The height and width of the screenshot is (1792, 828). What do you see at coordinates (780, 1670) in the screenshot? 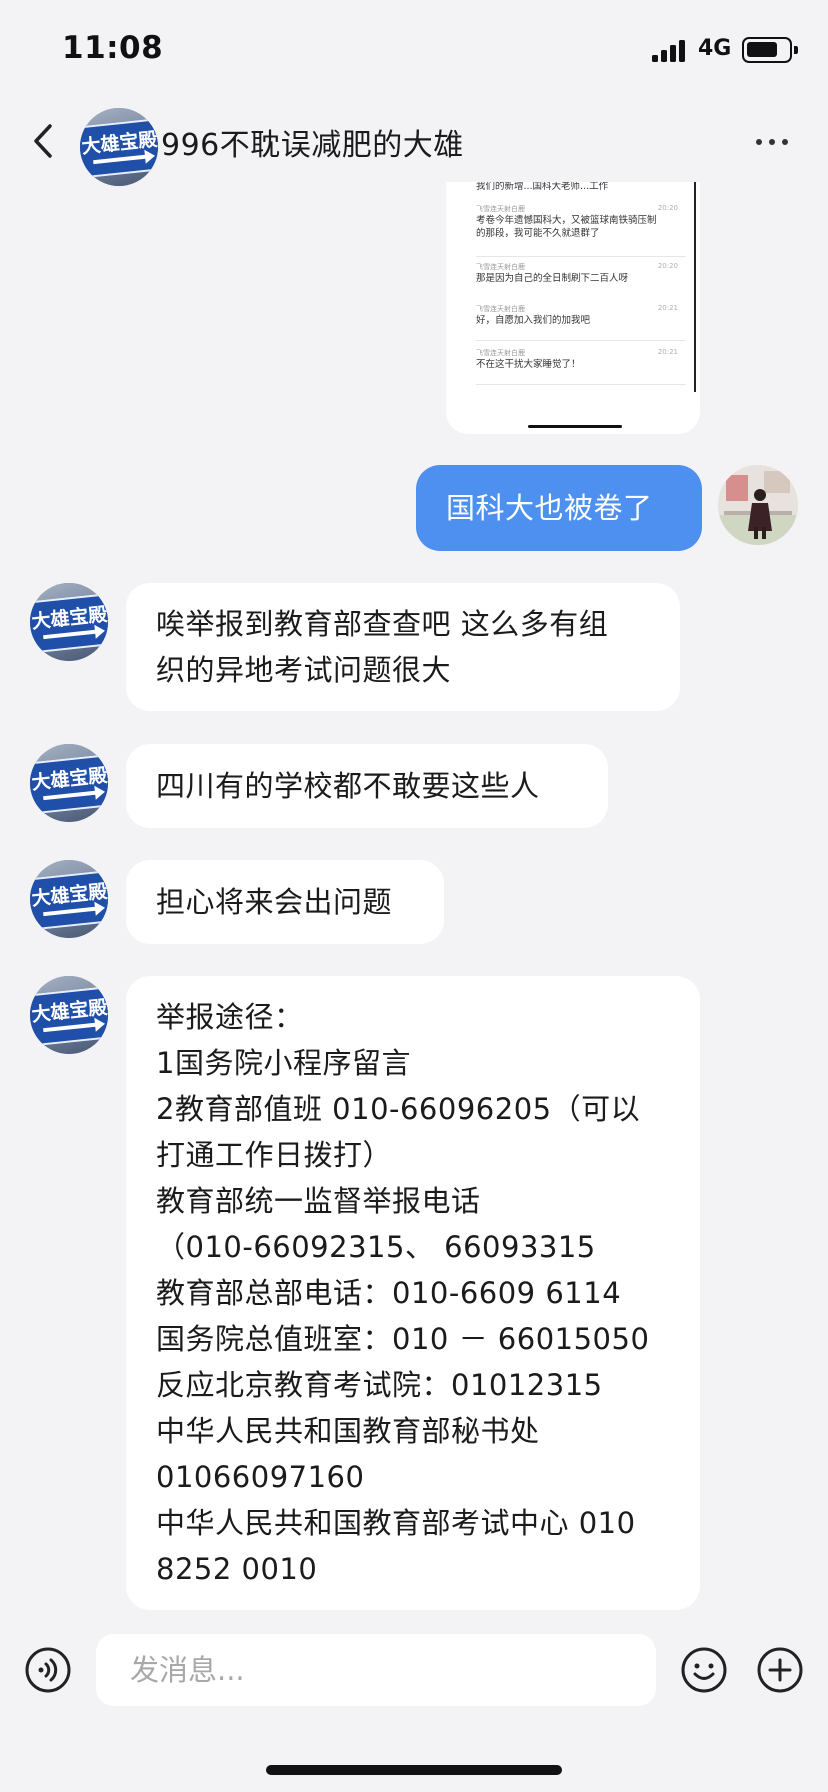
I see `add-icon` at bounding box center [780, 1670].